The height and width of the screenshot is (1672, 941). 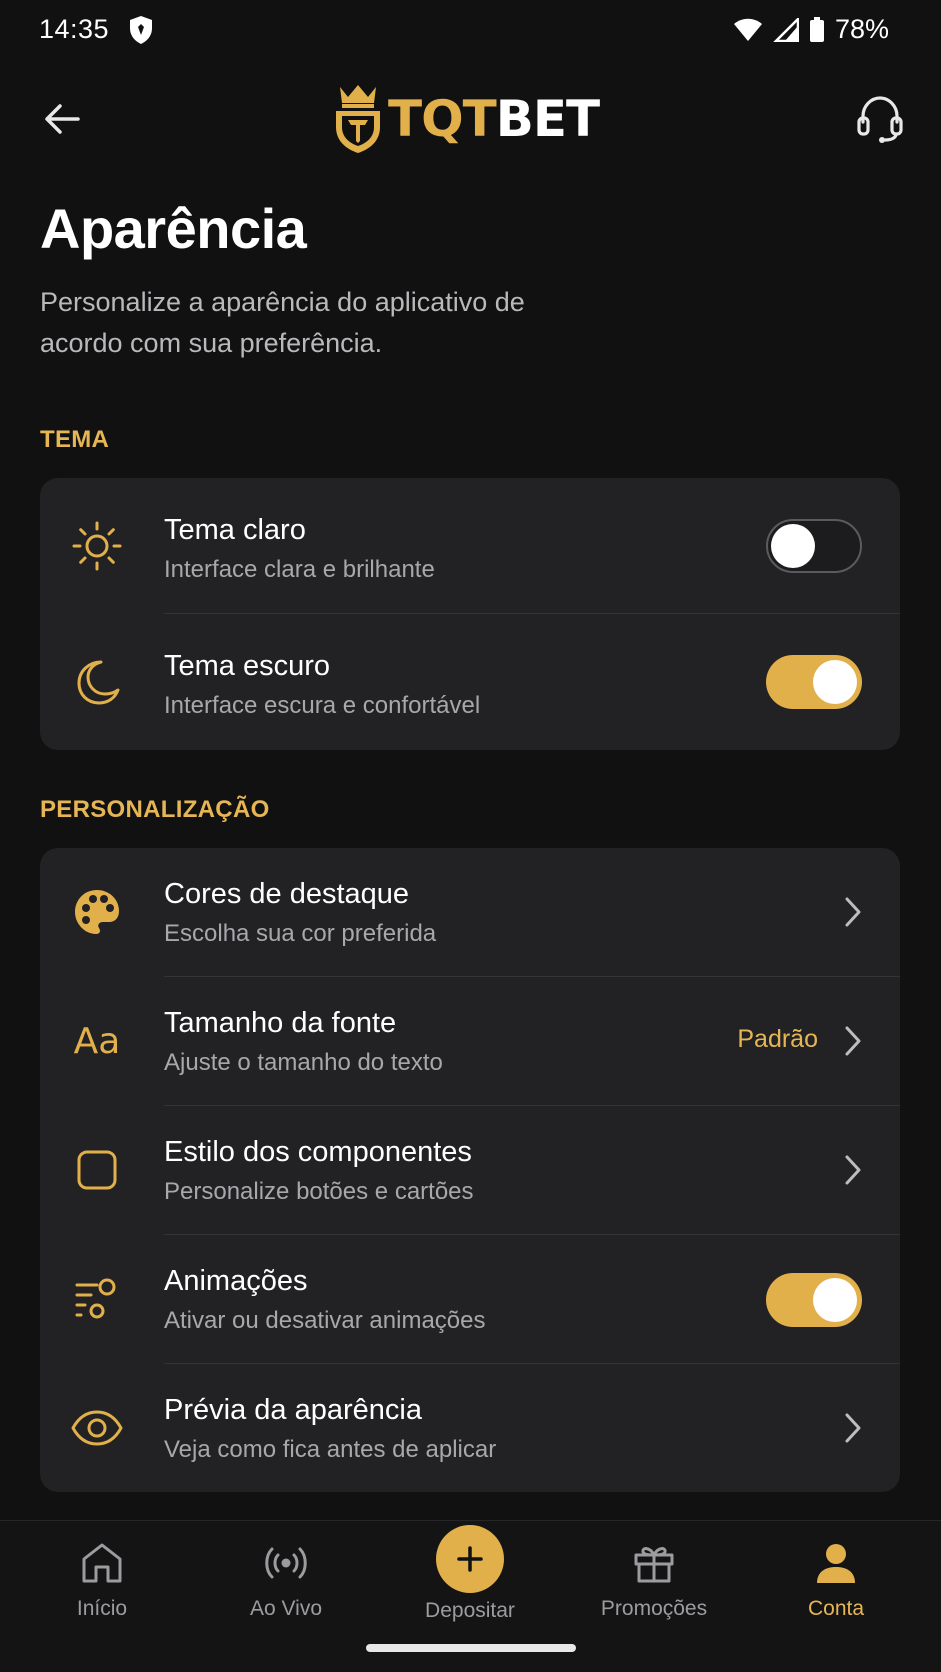 What do you see at coordinates (102, 1563) in the screenshot?
I see `home-icon` at bounding box center [102, 1563].